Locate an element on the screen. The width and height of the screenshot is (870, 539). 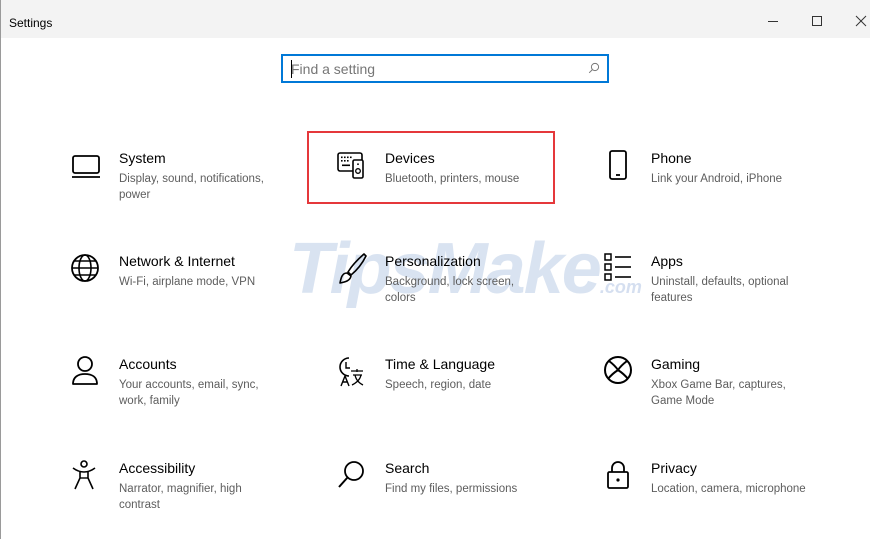
apps-list-icon is located at coordinates (620, 270).